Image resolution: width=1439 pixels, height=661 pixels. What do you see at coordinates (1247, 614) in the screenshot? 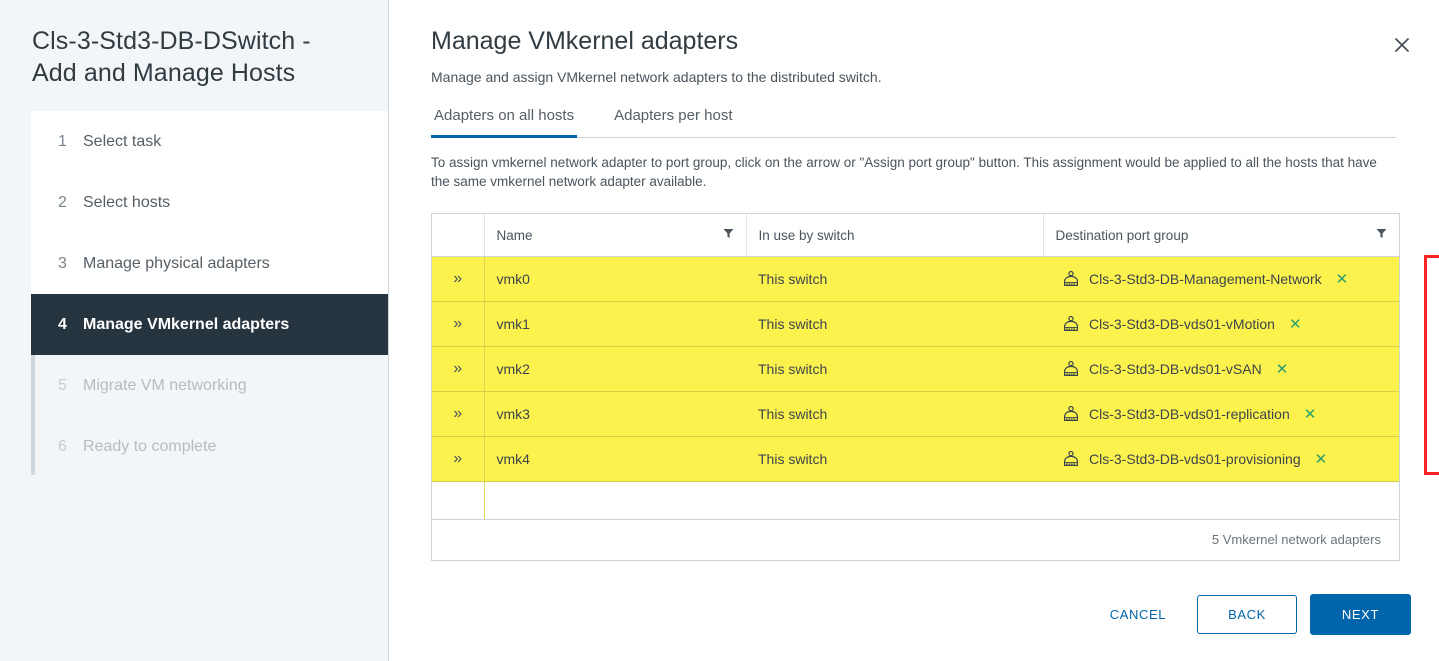
I see `back-button: BACK` at bounding box center [1247, 614].